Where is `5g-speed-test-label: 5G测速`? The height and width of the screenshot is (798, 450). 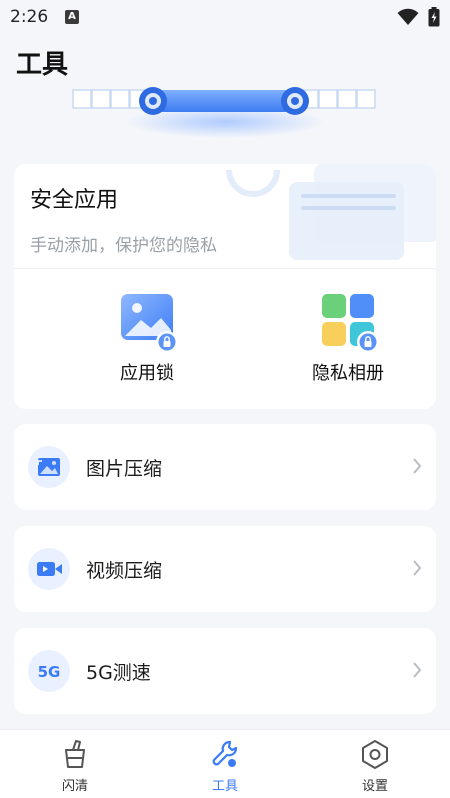 5g-speed-test-label: 5G测速 is located at coordinates (118, 673).